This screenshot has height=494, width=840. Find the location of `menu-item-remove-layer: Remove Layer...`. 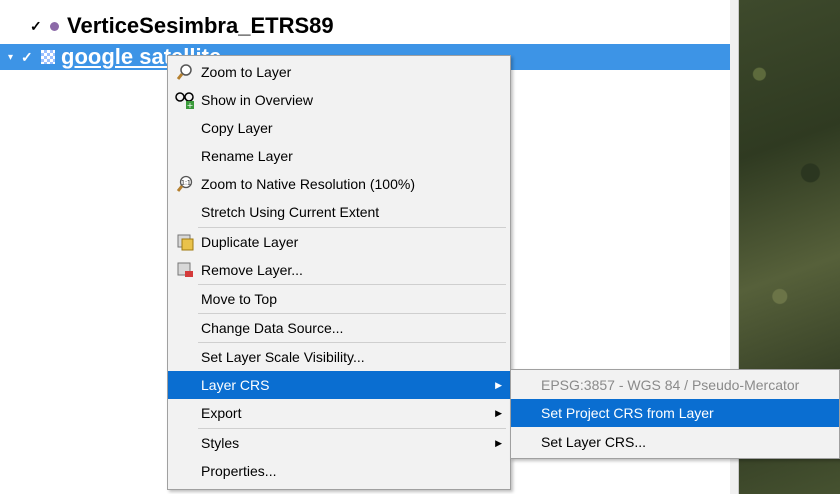

menu-item-remove-layer: Remove Layer... is located at coordinates (339, 270).